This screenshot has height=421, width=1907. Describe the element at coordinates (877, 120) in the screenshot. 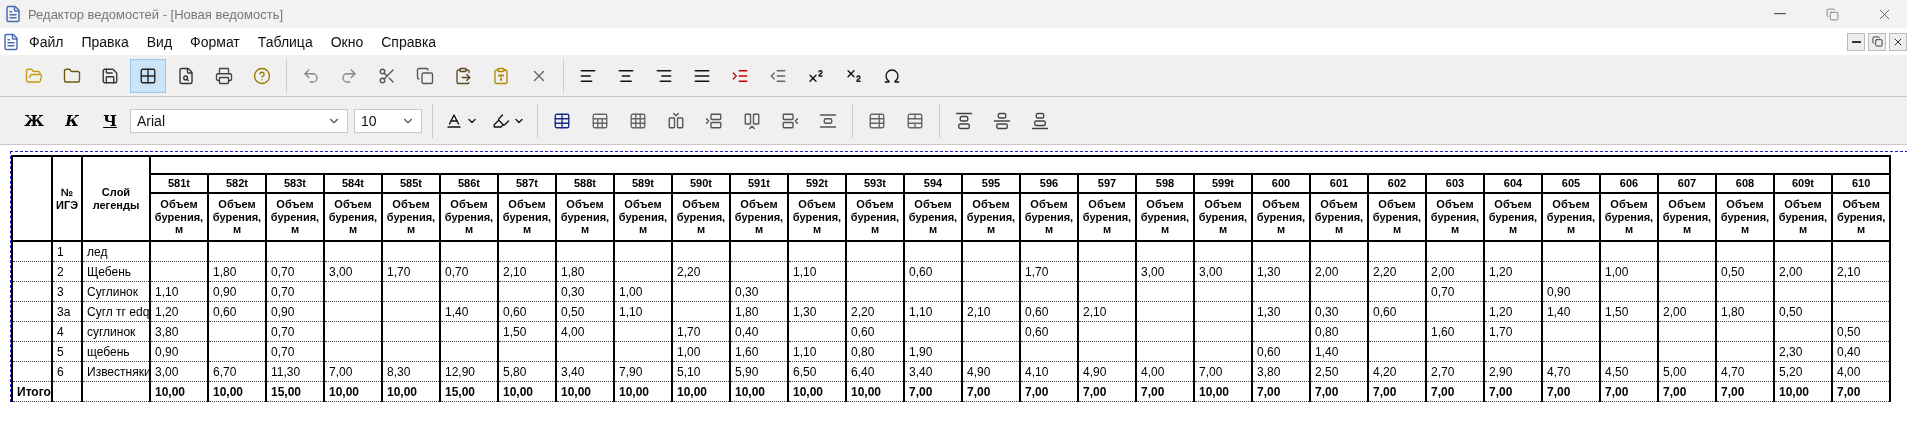

I see `table-settings-icon` at that location.